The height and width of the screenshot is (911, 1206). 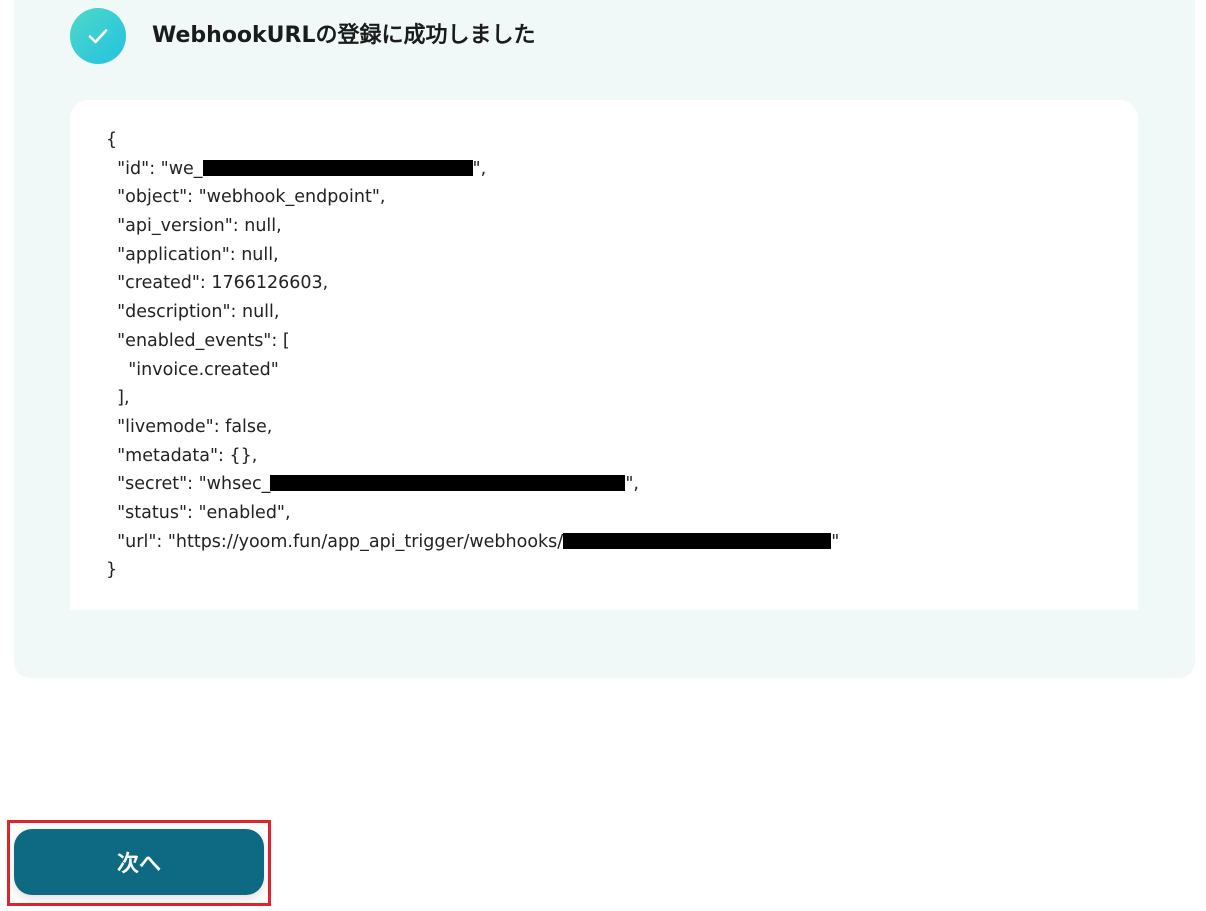 What do you see at coordinates (118, 398) in the screenshot?
I see `json-line: ],` at bounding box center [118, 398].